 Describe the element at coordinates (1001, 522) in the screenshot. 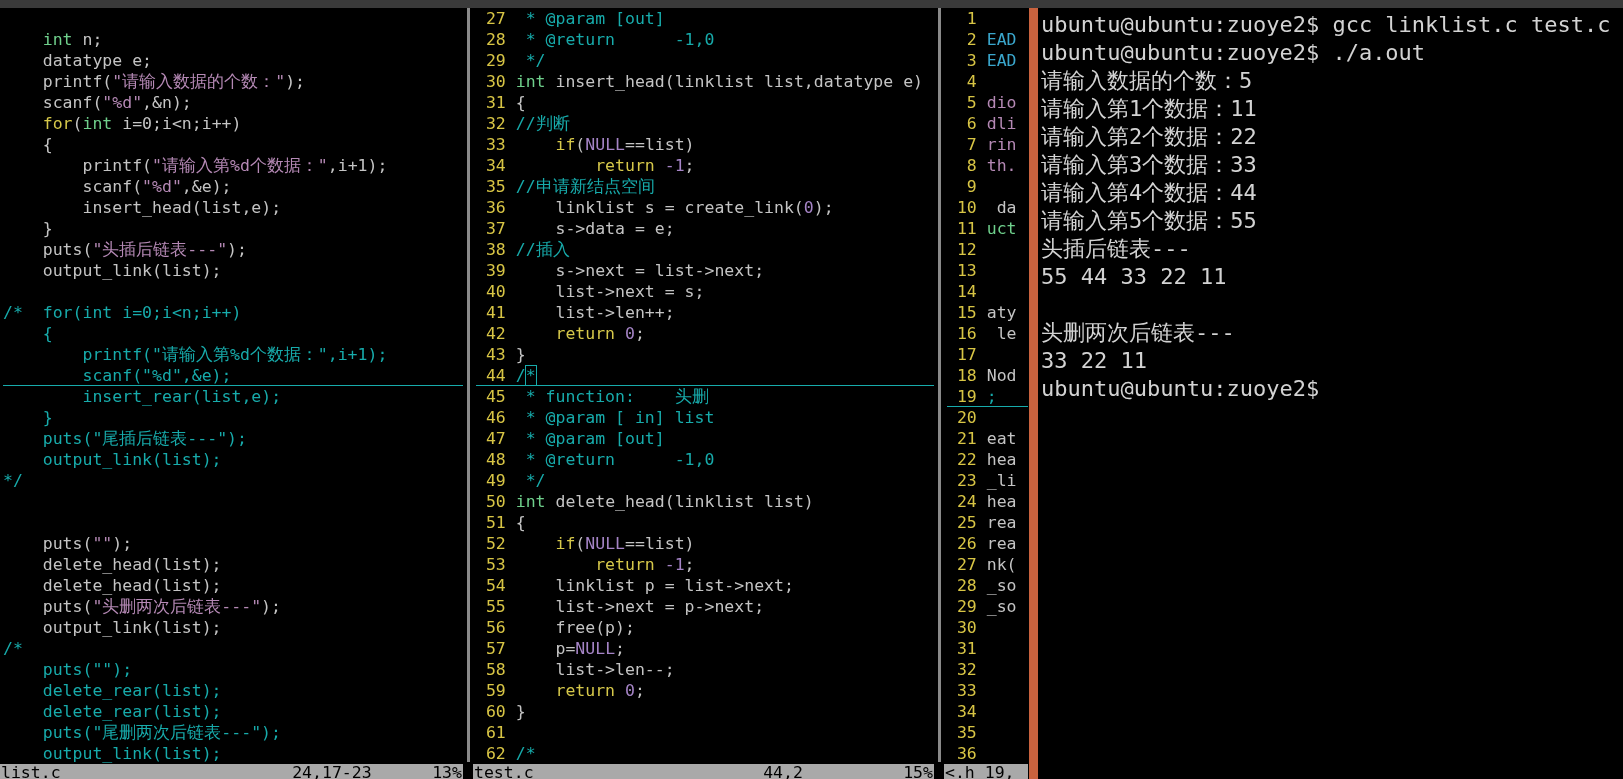

I see `code-line: rea` at that location.